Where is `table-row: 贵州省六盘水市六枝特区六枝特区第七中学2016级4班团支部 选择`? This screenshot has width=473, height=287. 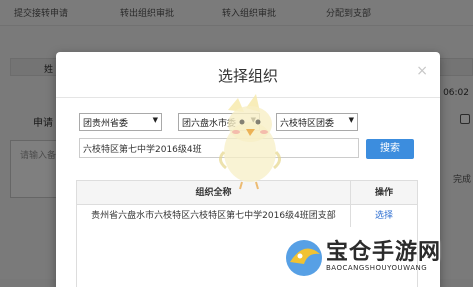 table-row: 贵州省六盘水市六枝特区六枝特区第七中学2016级4班团支部 选择 is located at coordinates (247, 216).